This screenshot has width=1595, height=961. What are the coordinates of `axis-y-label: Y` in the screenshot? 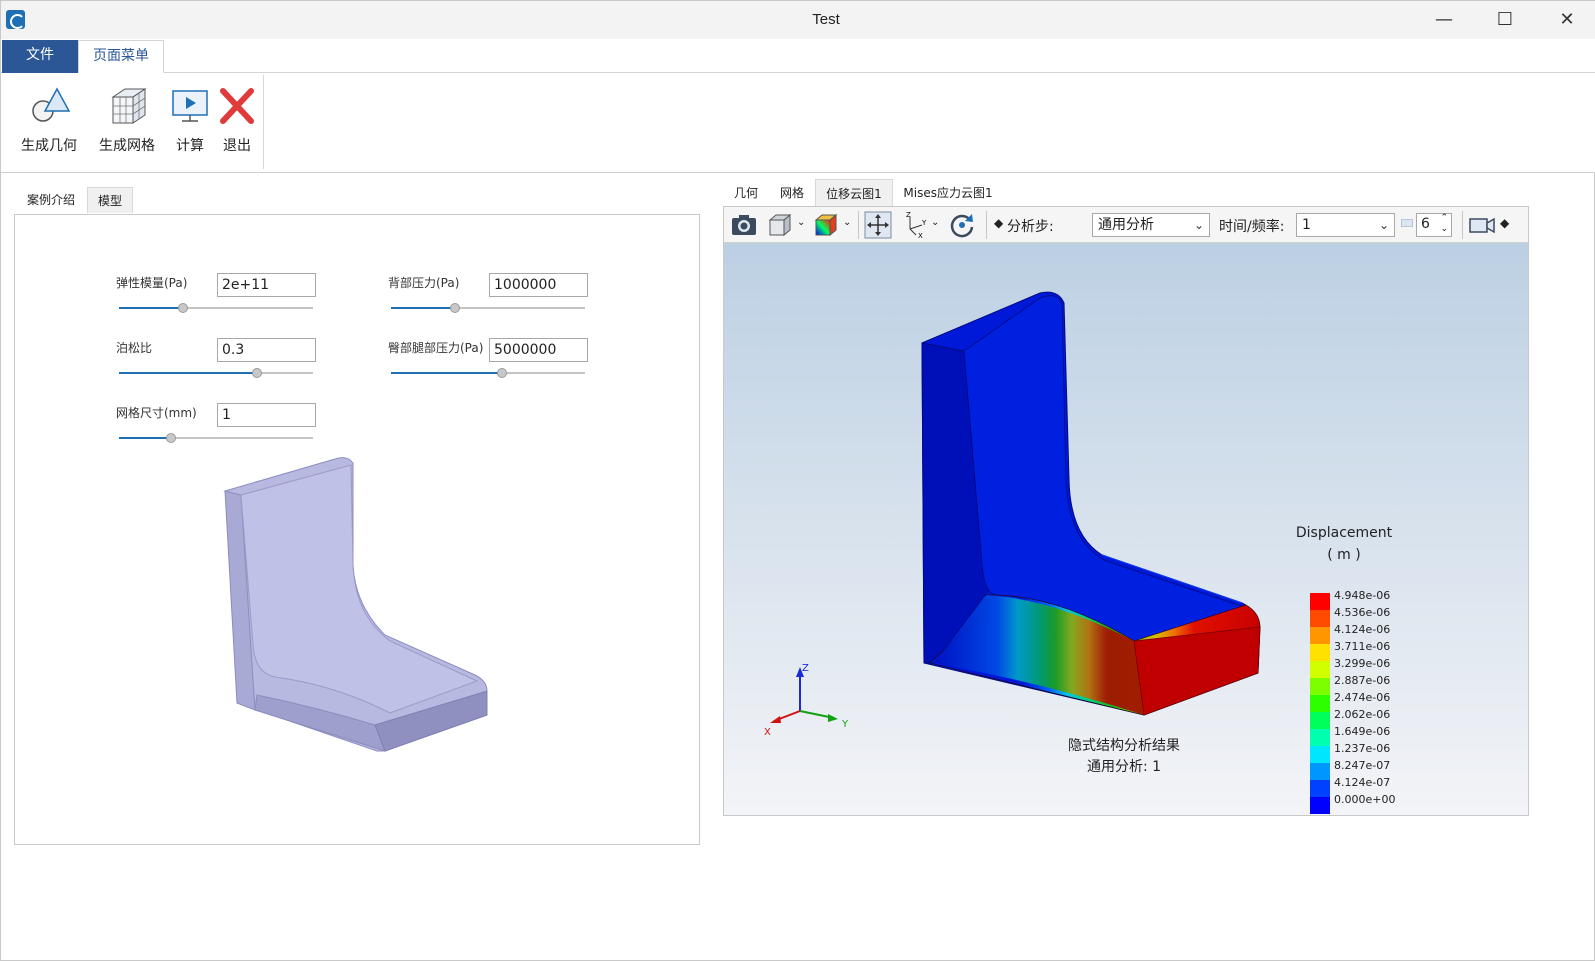 It's located at (845, 724).